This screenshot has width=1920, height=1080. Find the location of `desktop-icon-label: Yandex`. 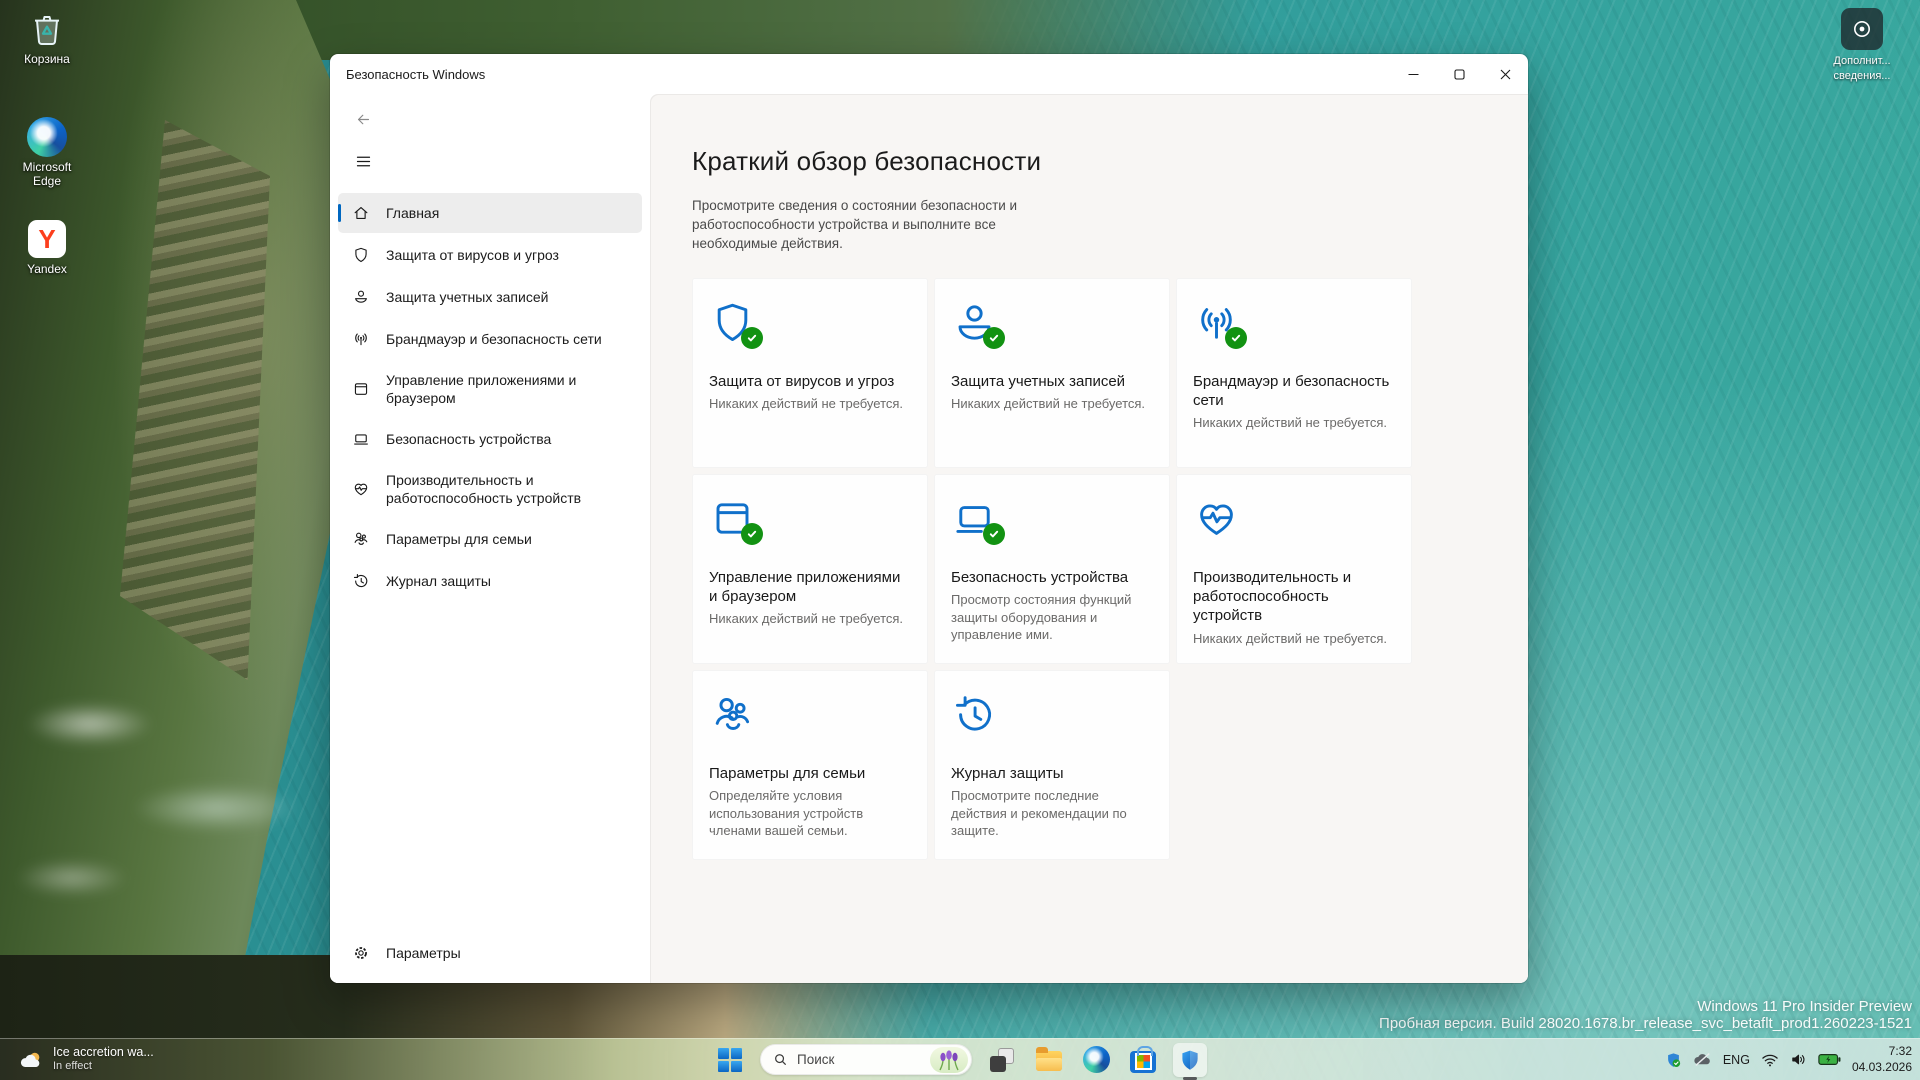

desktop-icon-label: Yandex is located at coordinates (47, 269).